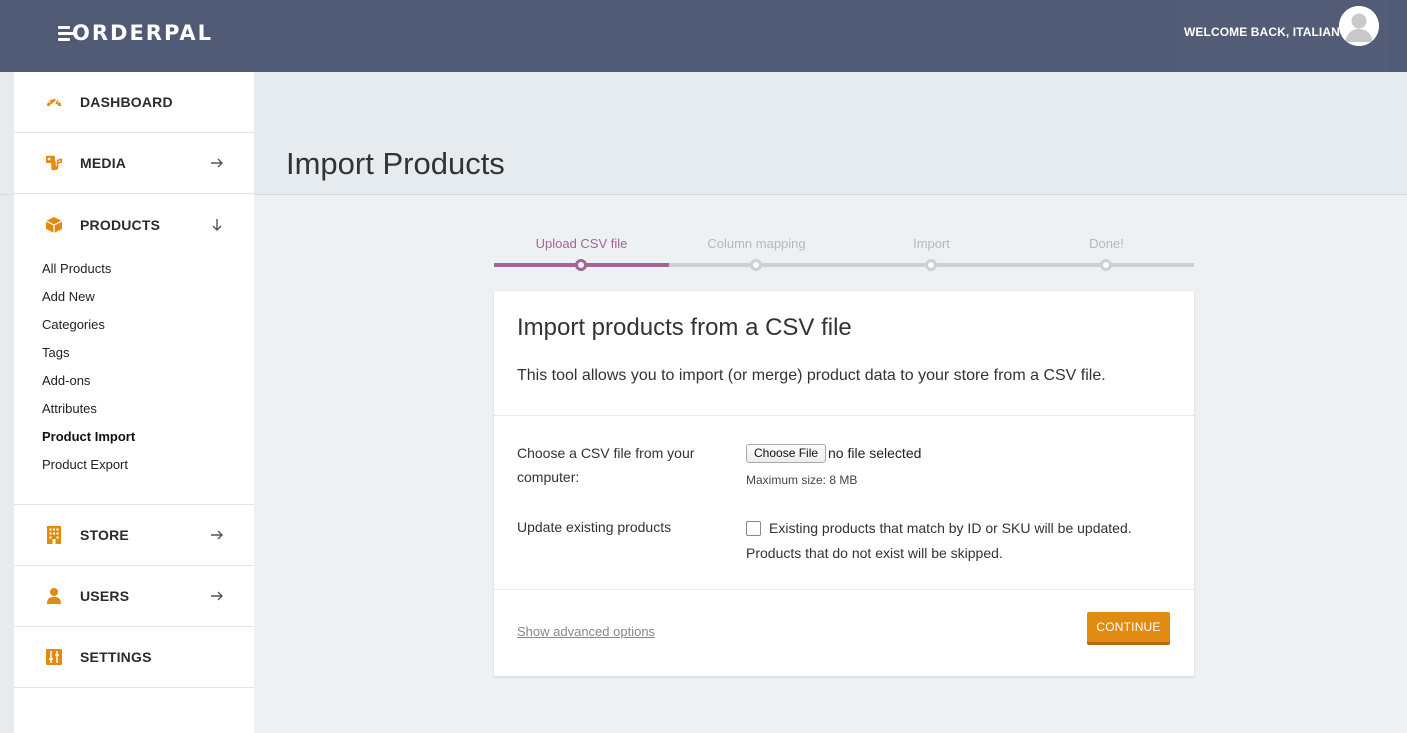 Image resolution: width=1407 pixels, height=733 pixels. Describe the element at coordinates (134, 353) in the screenshot. I see `submenu-item-tags: Tags` at that location.